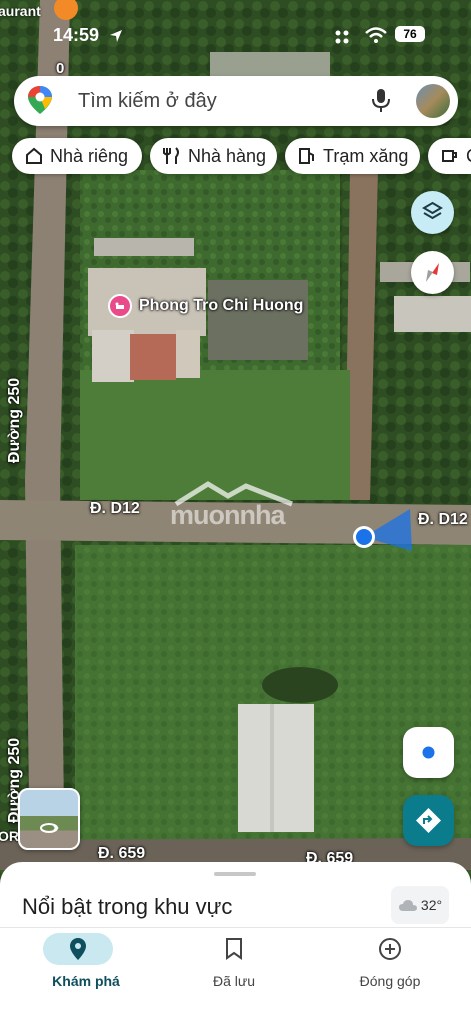  I want to click on sheet-title: Nổi bật trong khu vực, so click(127, 906).